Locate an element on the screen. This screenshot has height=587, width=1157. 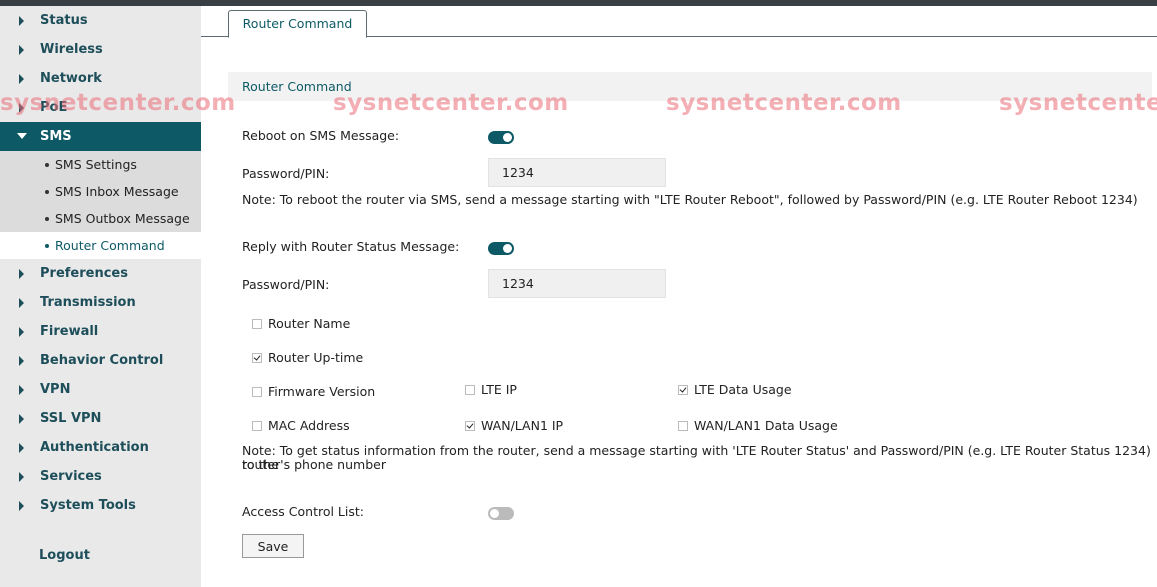
status-reply-label: Reply with Router Status Message: is located at coordinates (351, 246).